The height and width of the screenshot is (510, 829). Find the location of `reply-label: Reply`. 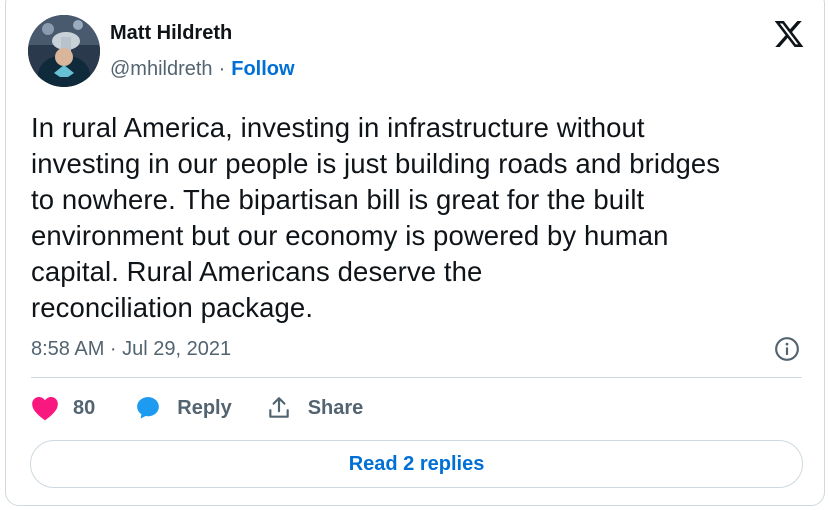

reply-label: Reply is located at coordinates (204, 407).